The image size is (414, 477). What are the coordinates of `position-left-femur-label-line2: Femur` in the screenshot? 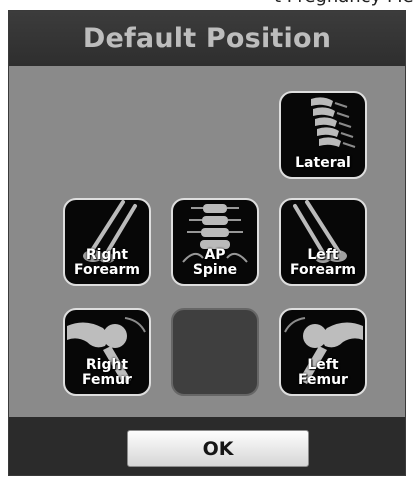 It's located at (323, 380).